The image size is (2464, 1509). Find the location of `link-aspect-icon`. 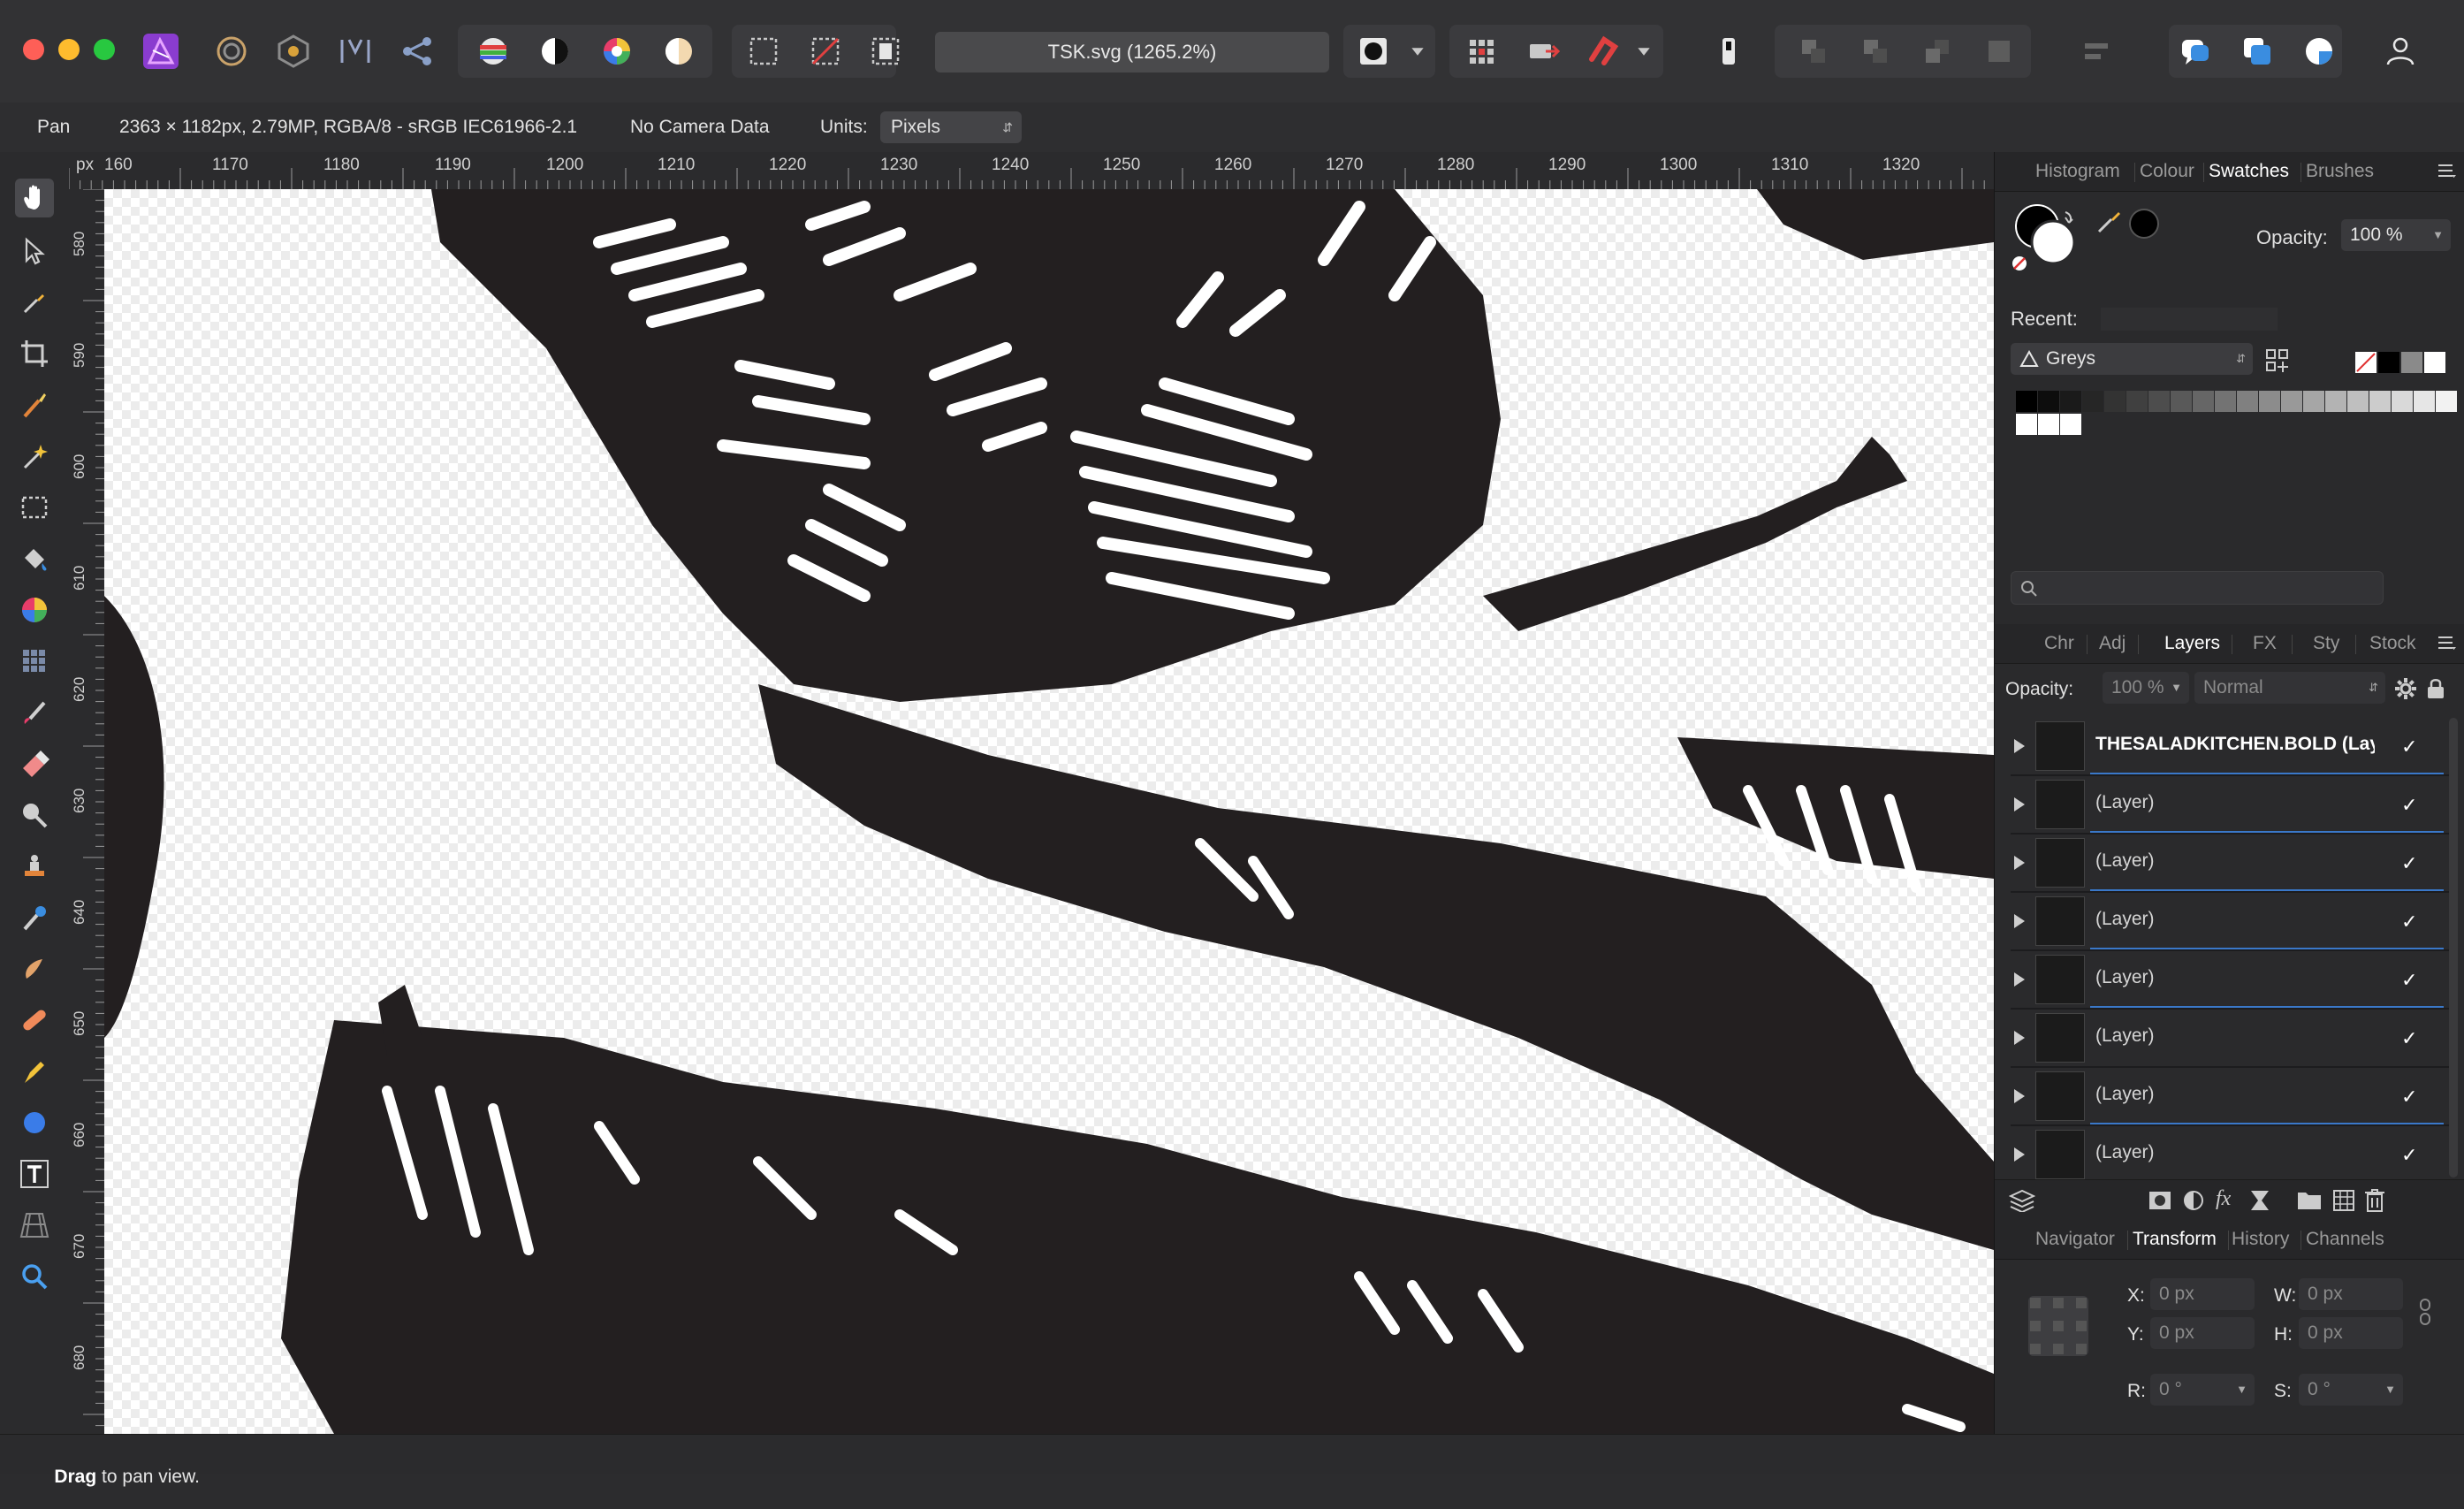

link-aspect-icon is located at coordinates (2425, 1312).